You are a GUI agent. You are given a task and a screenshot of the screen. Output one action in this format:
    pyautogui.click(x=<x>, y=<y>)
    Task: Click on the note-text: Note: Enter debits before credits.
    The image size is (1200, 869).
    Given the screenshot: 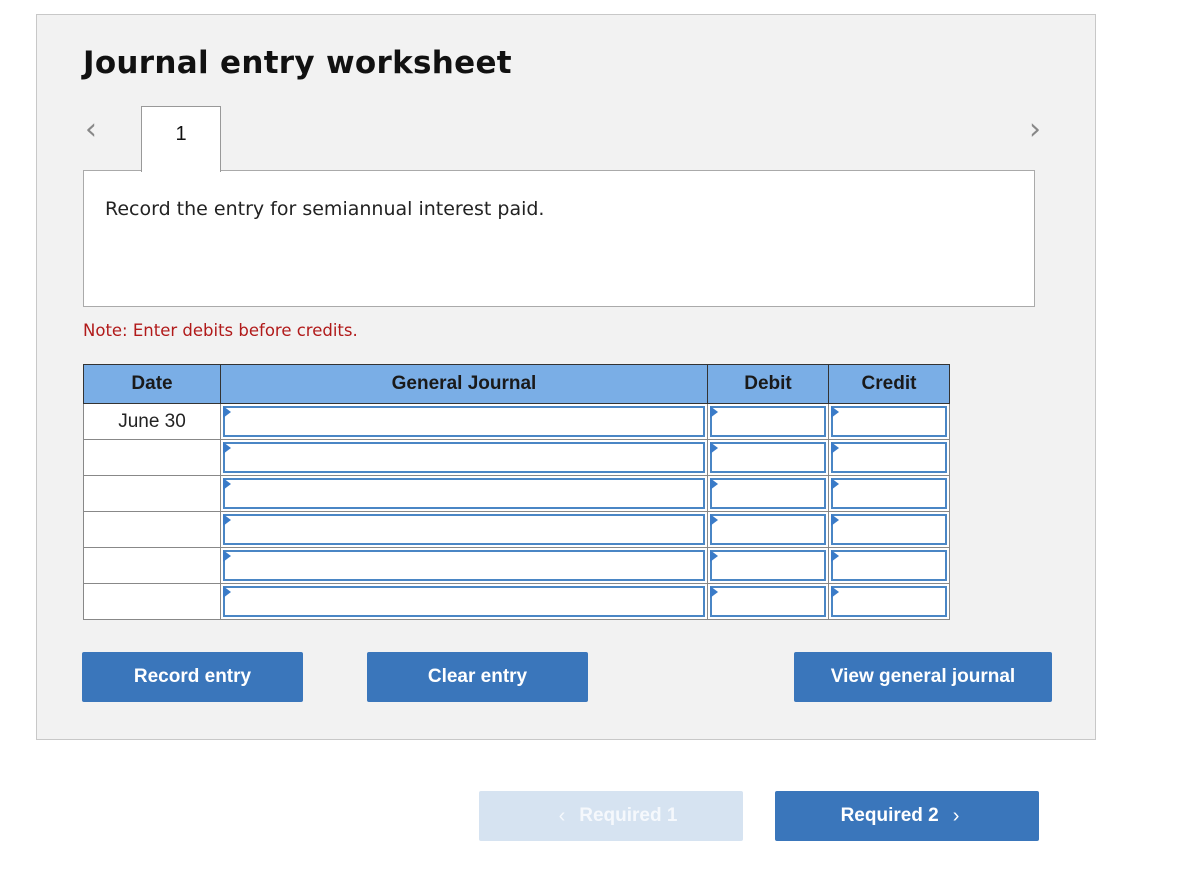 What is the action you would take?
    pyautogui.click(x=220, y=330)
    